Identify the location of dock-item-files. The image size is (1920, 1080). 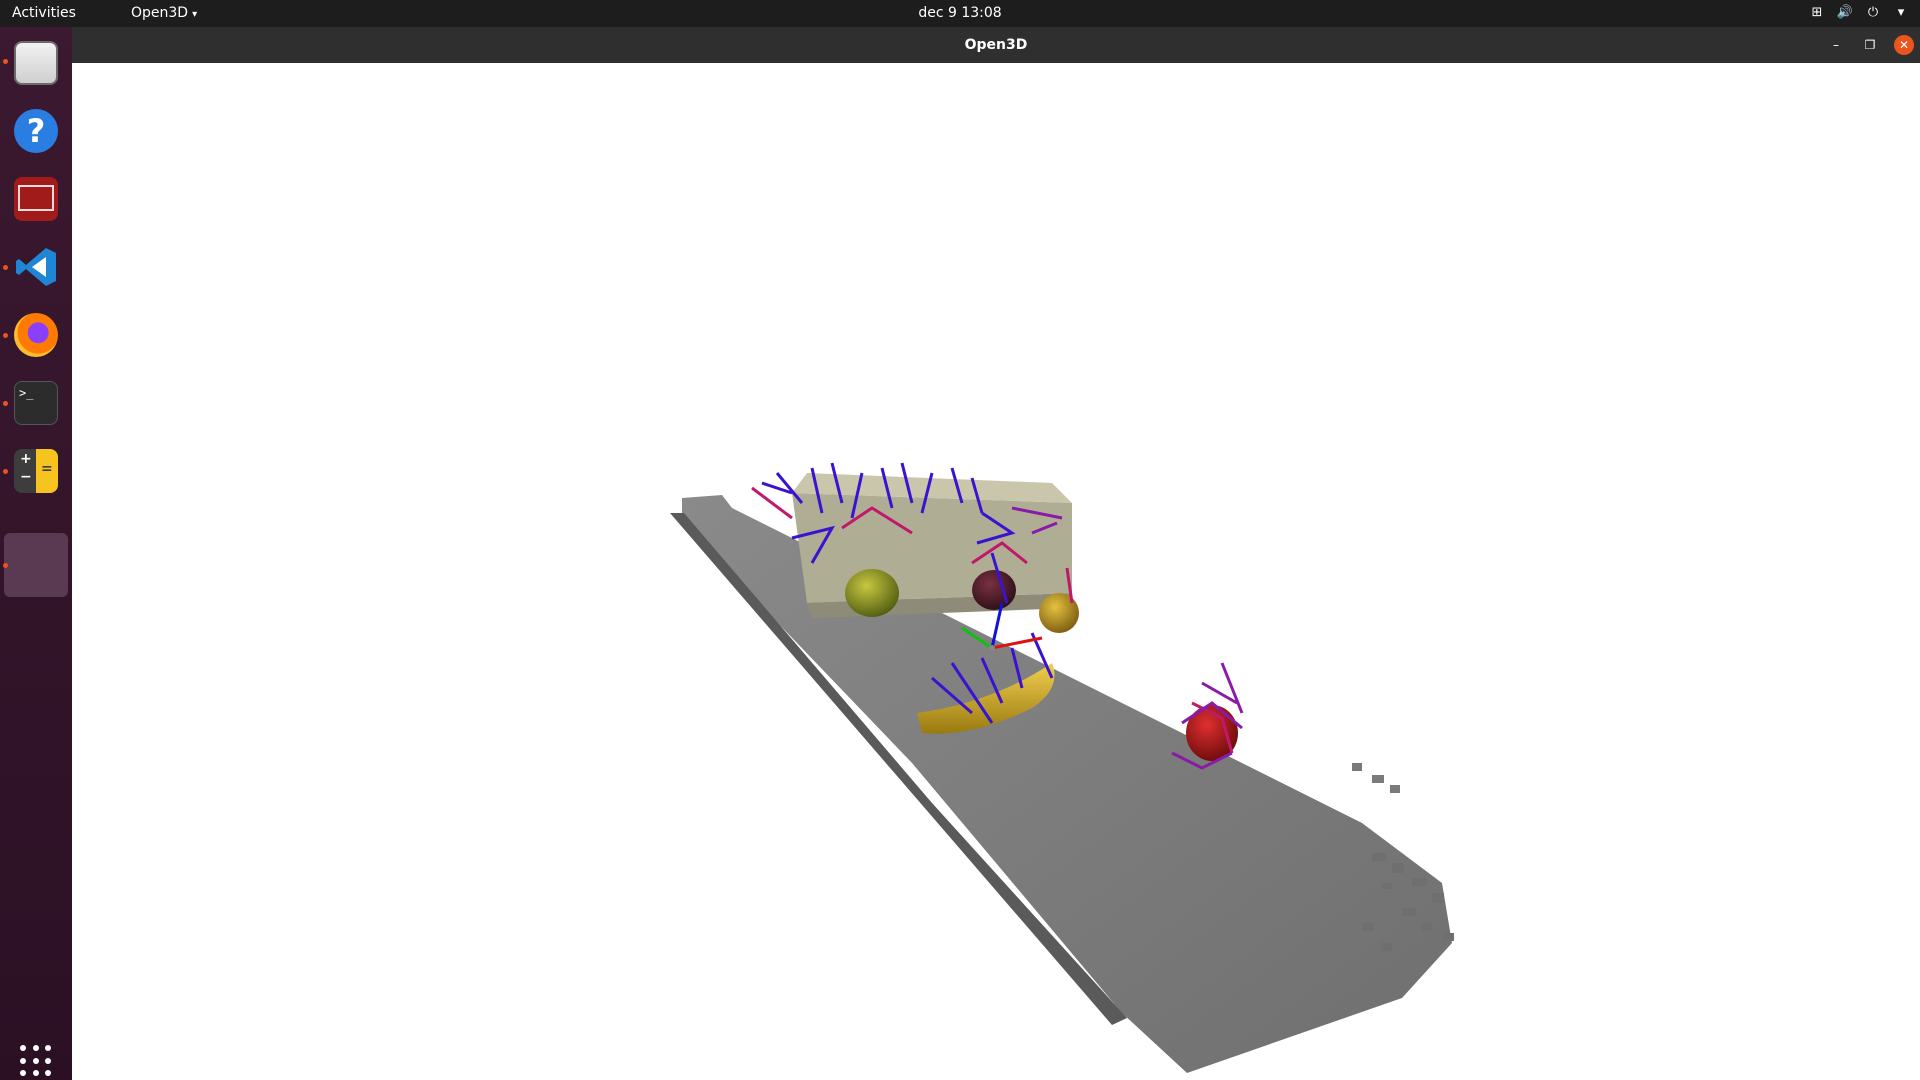
(36, 63).